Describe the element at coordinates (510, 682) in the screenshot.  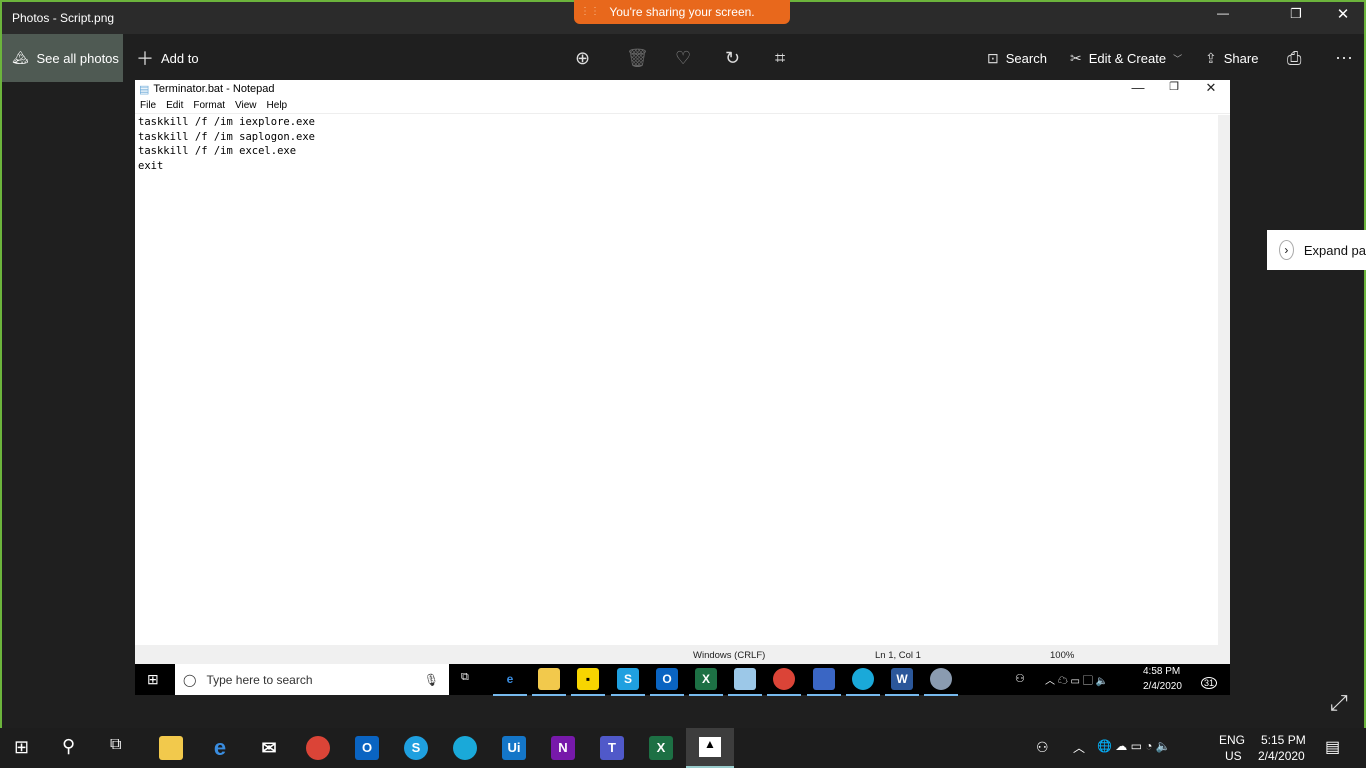
I see `edge-icon: e` at that location.